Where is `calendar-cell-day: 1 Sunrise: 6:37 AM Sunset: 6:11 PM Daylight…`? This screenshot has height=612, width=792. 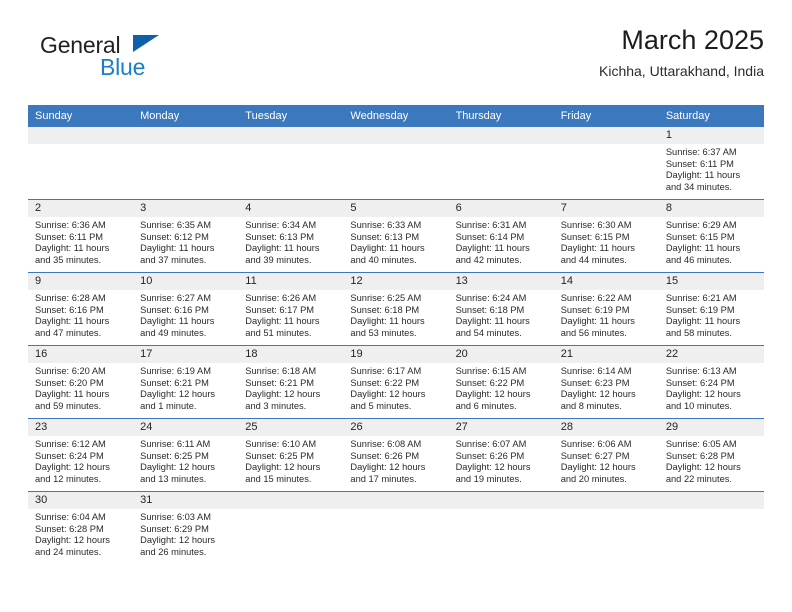 calendar-cell-day: 1 Sunrise: 6:37 AM Sunset: 6:11 PM Daylight… is located at coordinates (711, 163).